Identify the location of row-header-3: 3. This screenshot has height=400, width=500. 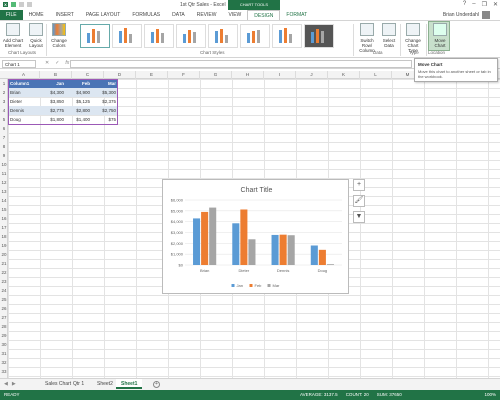
(4, 101).